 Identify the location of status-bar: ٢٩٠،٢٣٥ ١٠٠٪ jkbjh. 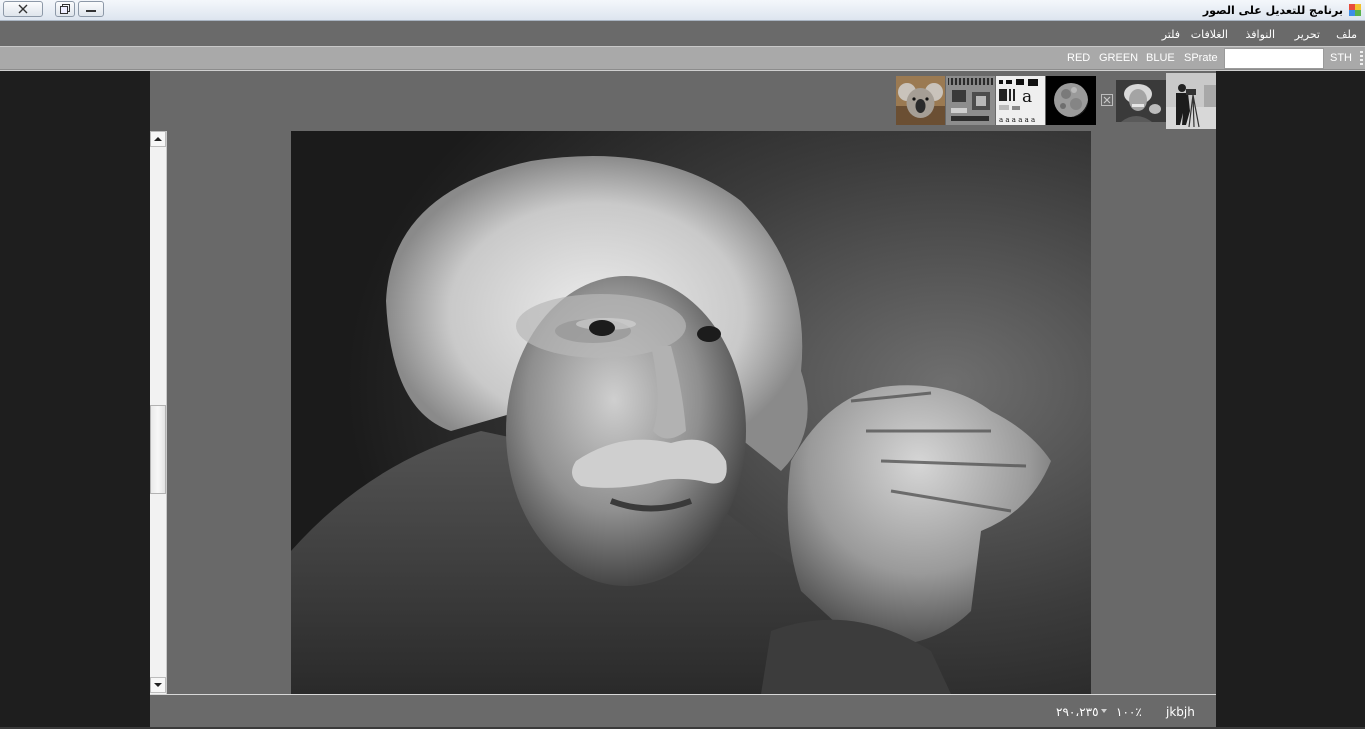
(683, 711).